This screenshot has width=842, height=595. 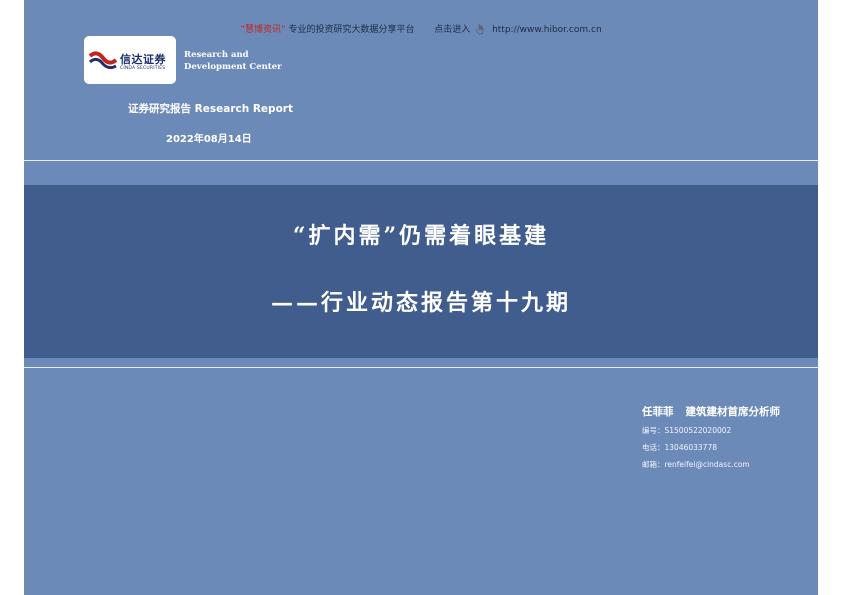 What do you see at coordinates (233, 67) in the screenshot?
I see `research-center-line2: Development Center` at bounding box center [233, 67].